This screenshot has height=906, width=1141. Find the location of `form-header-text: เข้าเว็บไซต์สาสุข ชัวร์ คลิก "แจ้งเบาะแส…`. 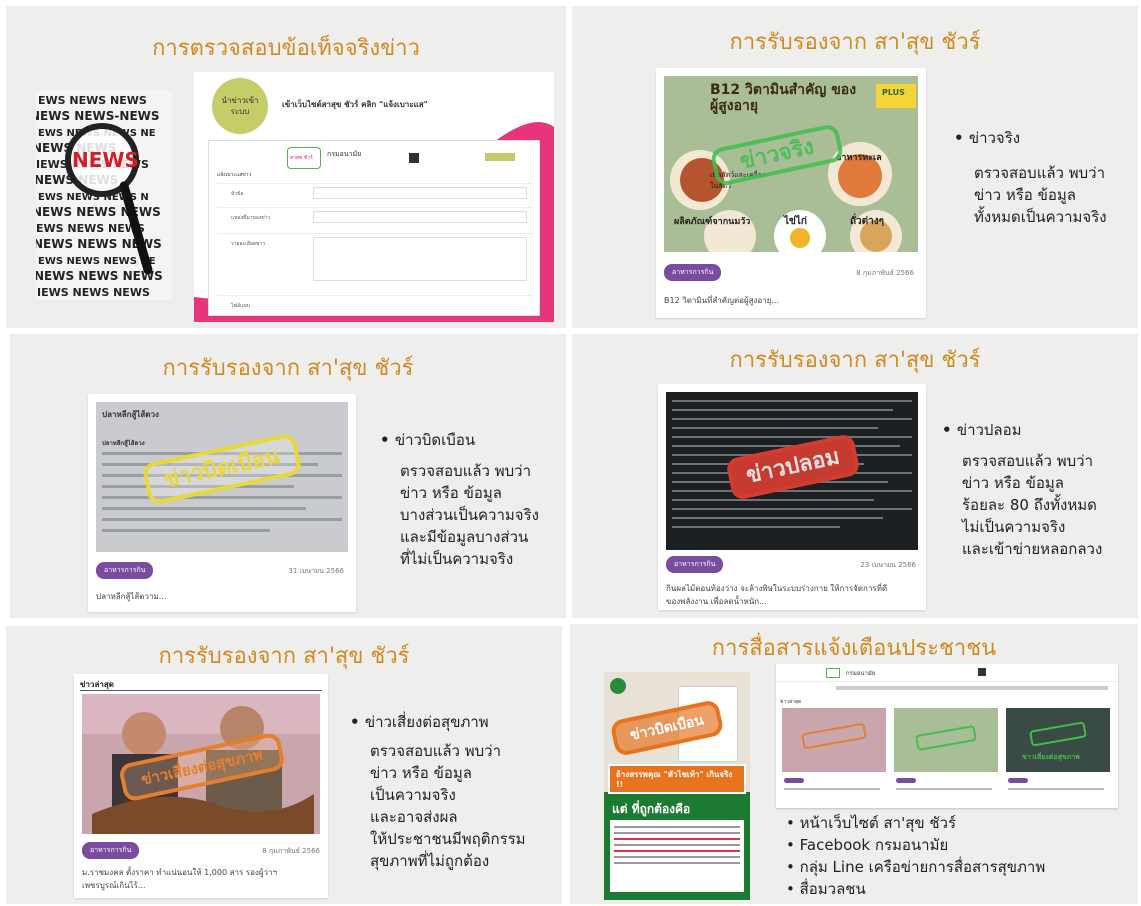

form-header-text: เข้าเว็บไซต์สาสุข ชัวร์ คลิก "แจ้งเบาะแส… is located at coordinates (355, 104).